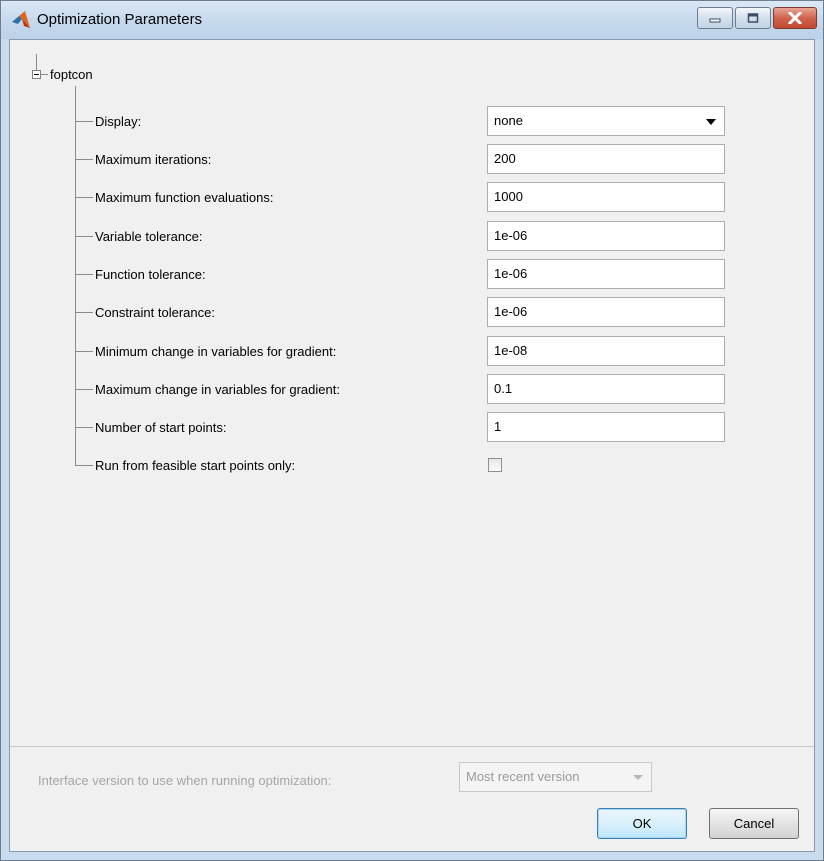 The height and width of the screenshot is (861, 824). Describe the element at coordinates (36, 74) in the screenshot. I see `collapse-toggle-icon` at that location.